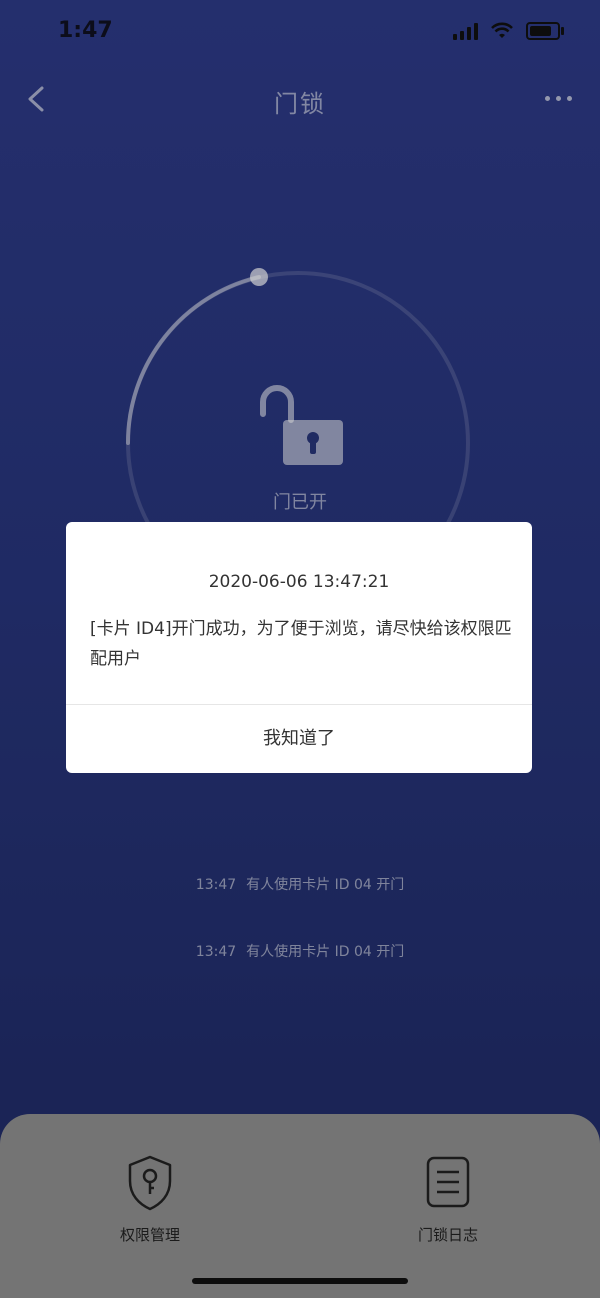  What do you see at coordinates (299, 582) in the screenshot?
I see `dialog-datetime: 2020-06-06 13:47:21` at bounding box center [299, 582].